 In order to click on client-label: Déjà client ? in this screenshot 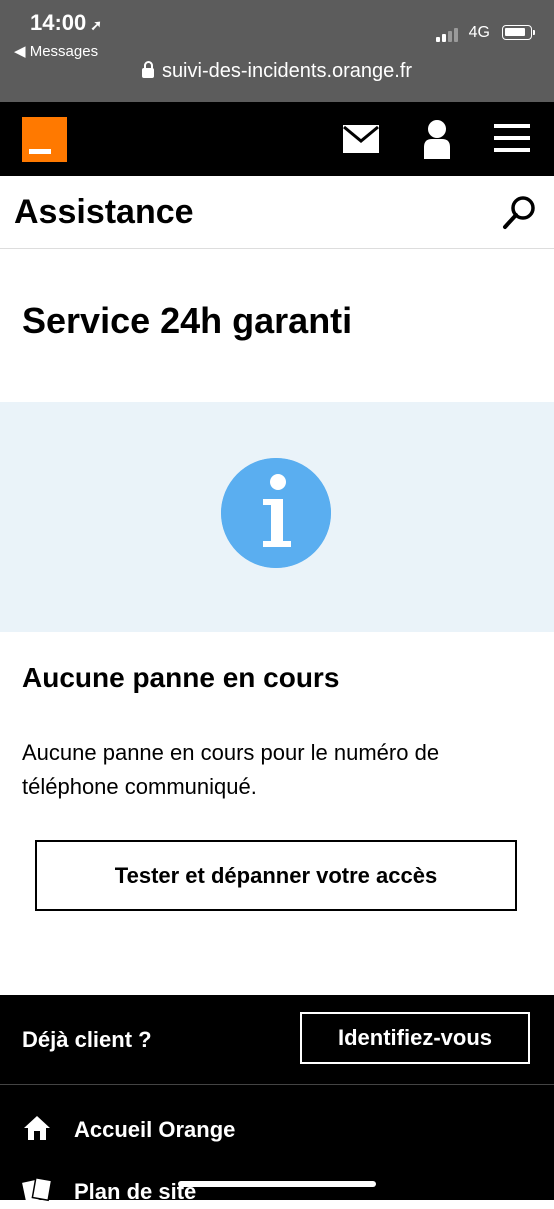, I will do `click(87, 1039)`.